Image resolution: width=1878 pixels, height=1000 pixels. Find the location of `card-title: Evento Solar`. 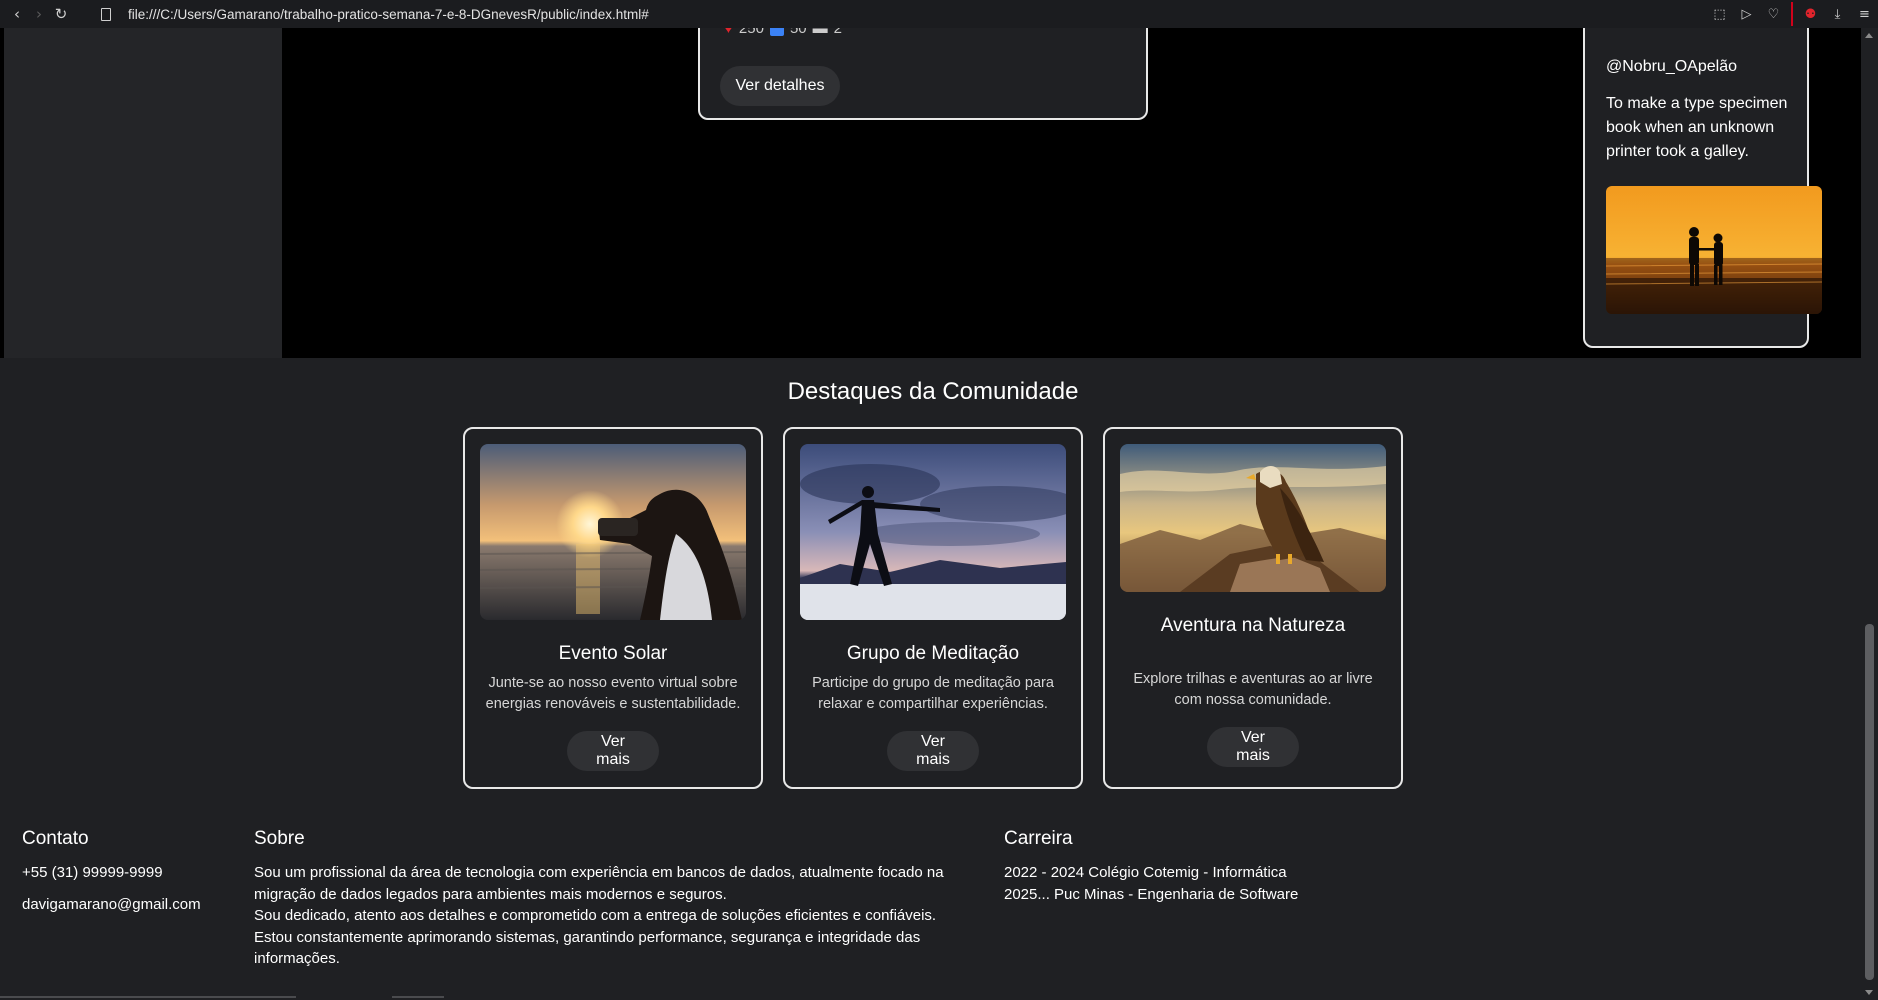

card-title: Evento Solar is located at coordinates (613, 653).